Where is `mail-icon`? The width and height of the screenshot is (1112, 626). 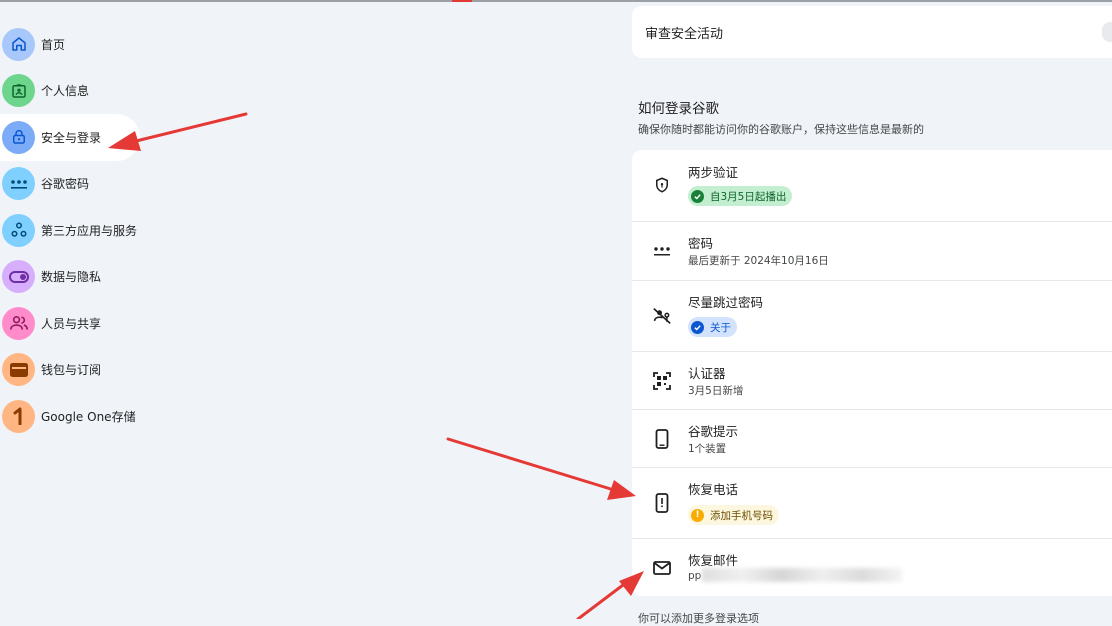
mail-icon is located at coordinates (662, 568).